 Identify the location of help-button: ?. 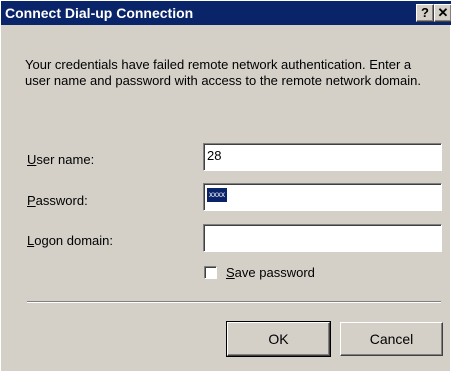
(425, 13).